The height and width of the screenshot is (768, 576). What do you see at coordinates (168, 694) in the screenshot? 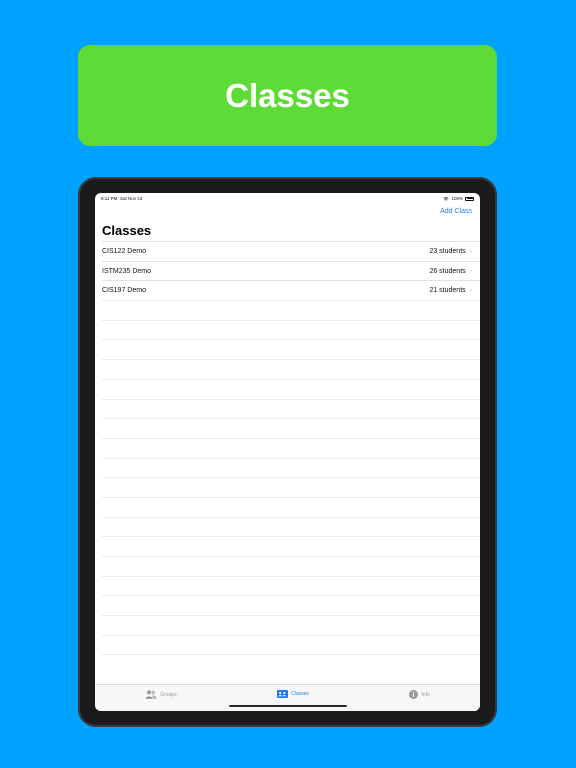
I see `tab-label: Groups` at bounding box center [168, 694].